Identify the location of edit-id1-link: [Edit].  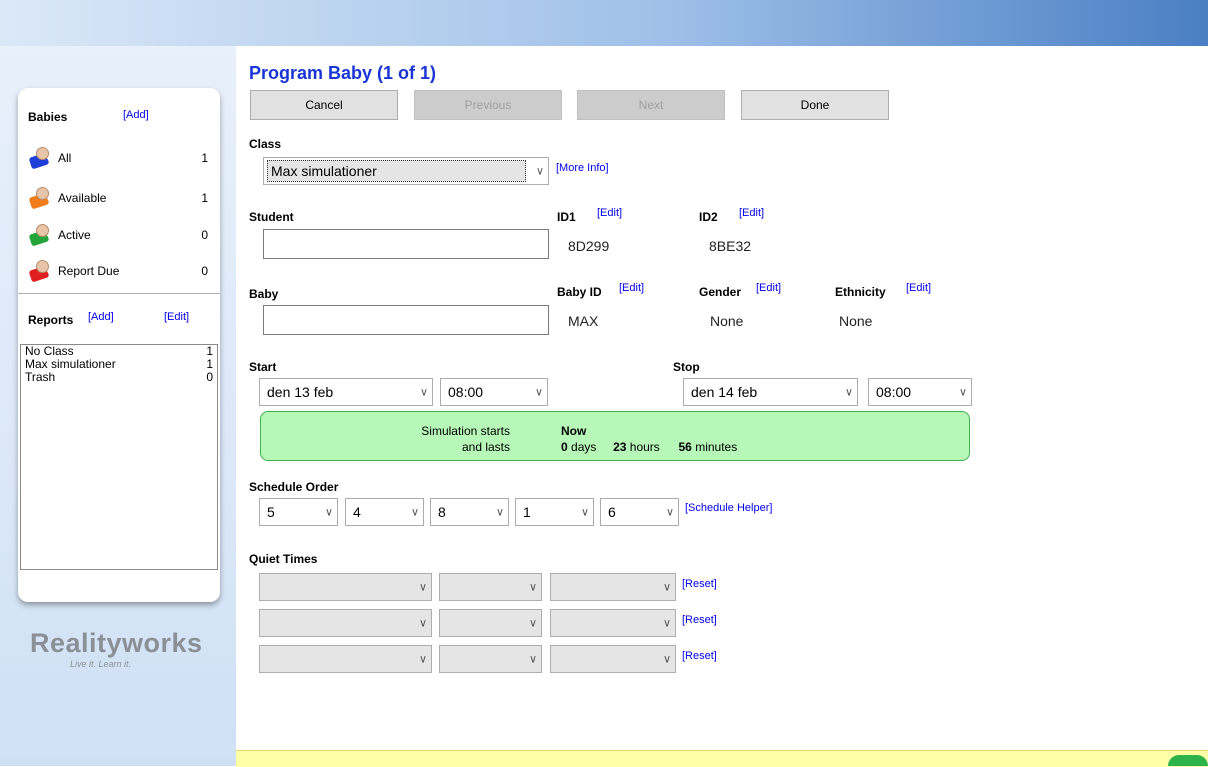
(609, 213).